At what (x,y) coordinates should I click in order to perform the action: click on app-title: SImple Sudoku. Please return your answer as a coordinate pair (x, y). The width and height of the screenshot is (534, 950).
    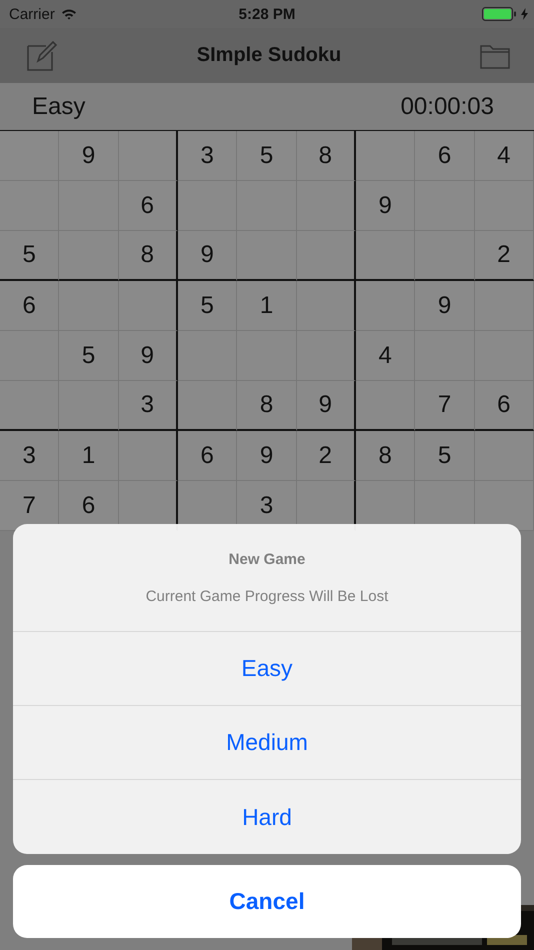
    Looking at the image, I should click on (269, 55).